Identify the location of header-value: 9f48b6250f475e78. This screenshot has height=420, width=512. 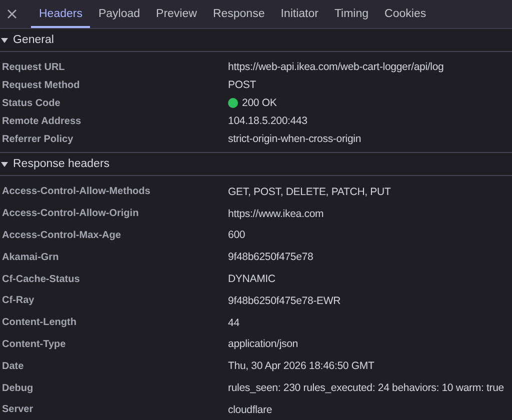
(271, 257).